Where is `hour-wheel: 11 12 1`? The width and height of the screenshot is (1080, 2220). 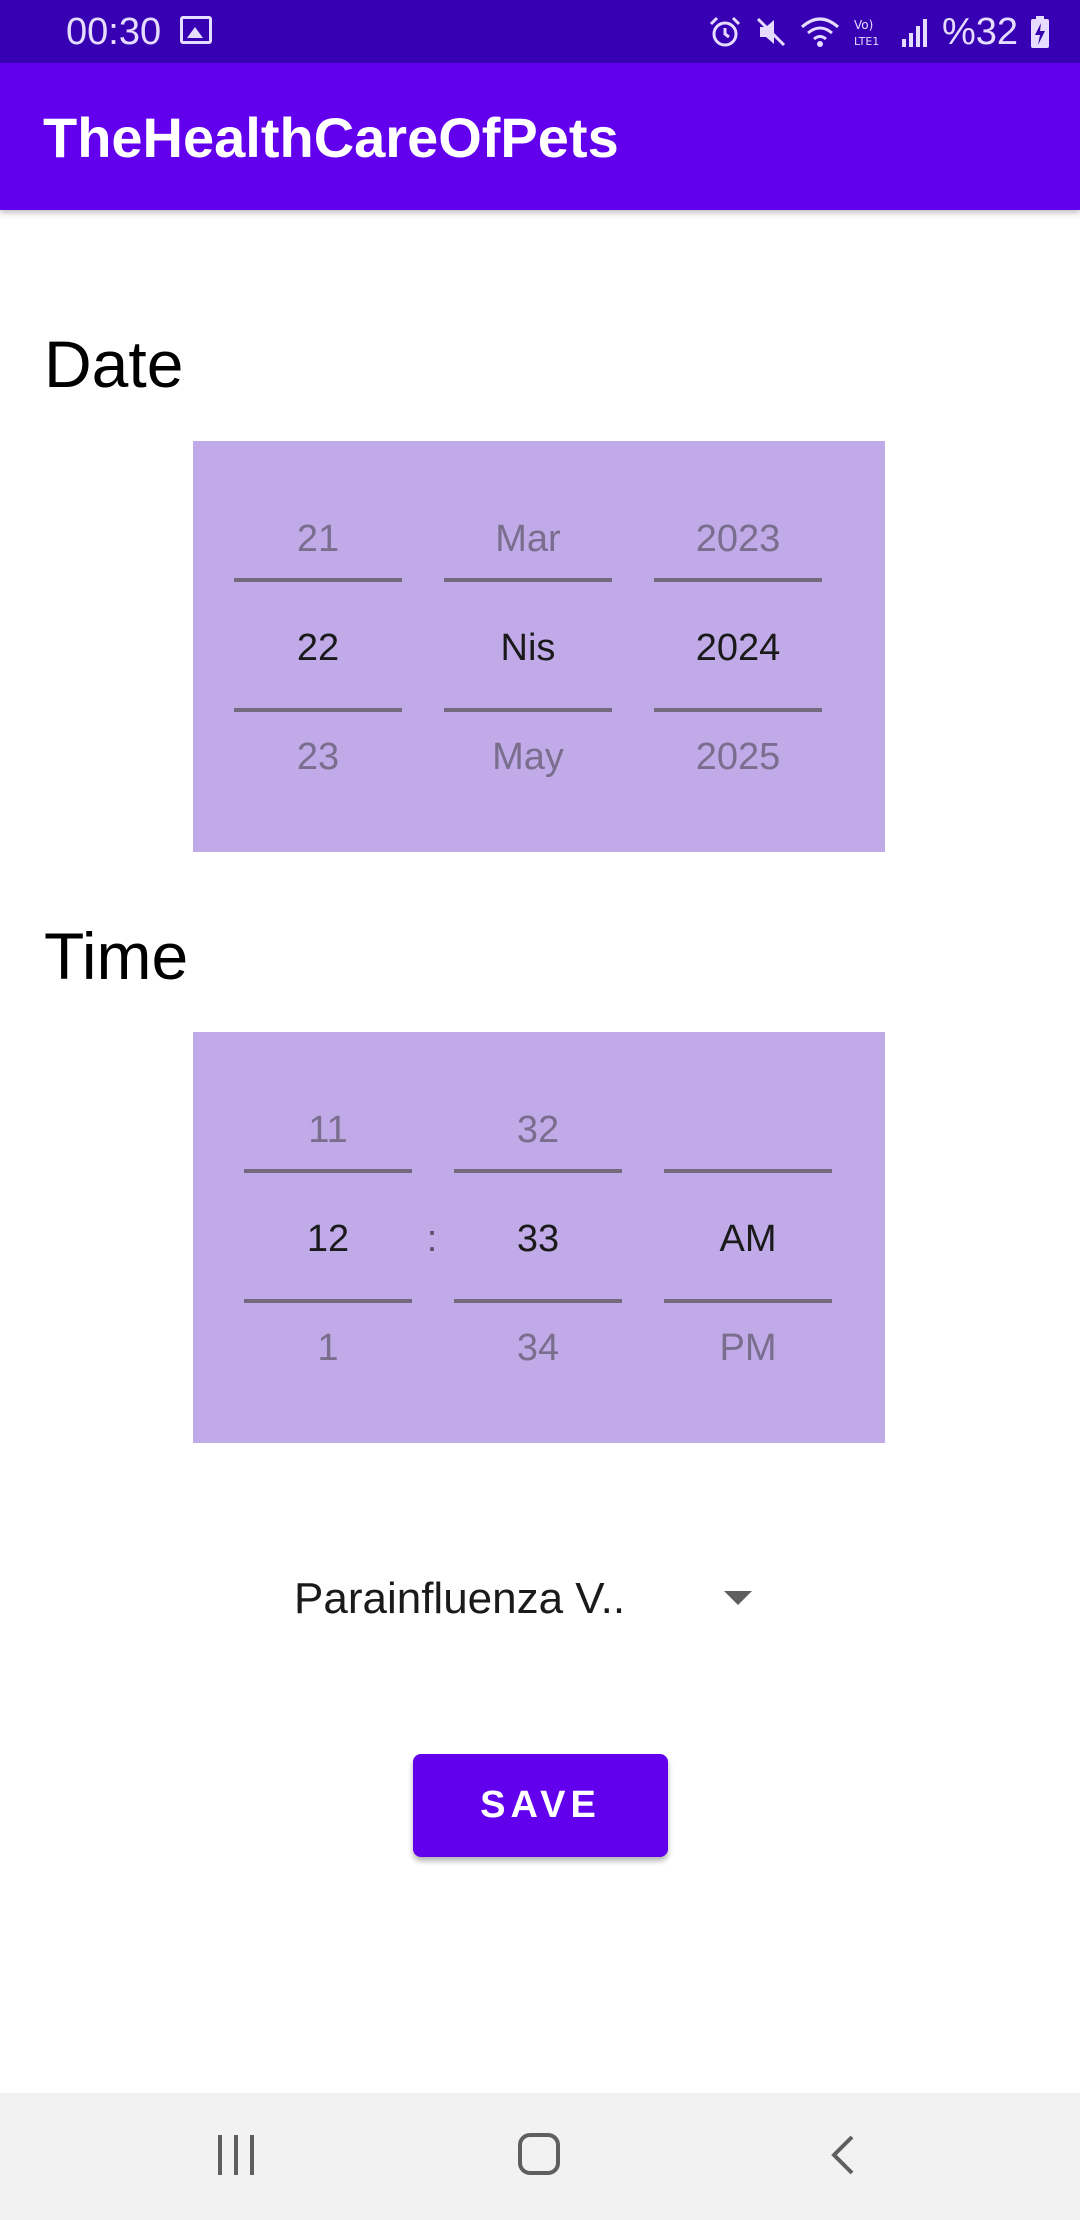
hour-wheel: 11 12 1 is located at coordinates (328, 1237).